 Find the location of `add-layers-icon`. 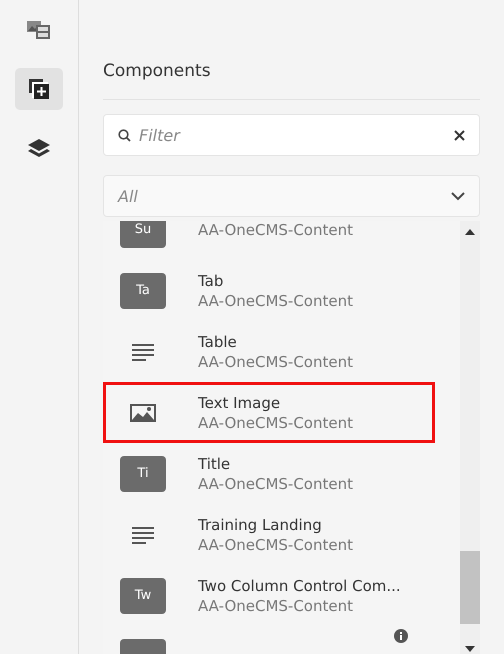

add-layers-icon is located at coordinates (39, 89).